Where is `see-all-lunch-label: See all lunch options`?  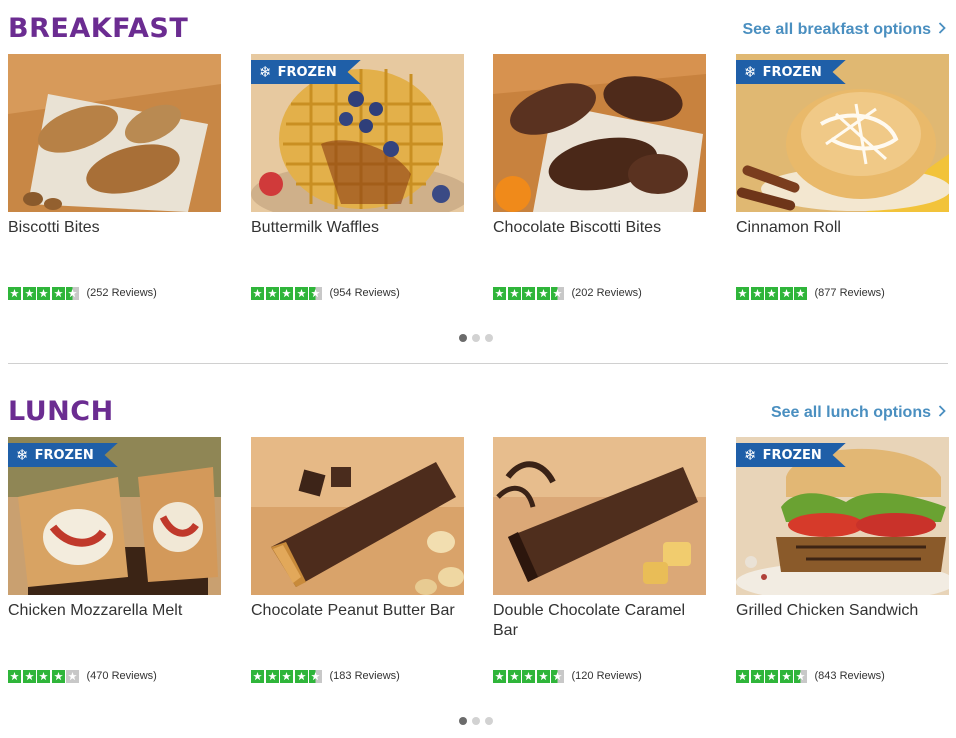
see-all-lunch-label: See all lunch options is located at coordinates (850, 412).